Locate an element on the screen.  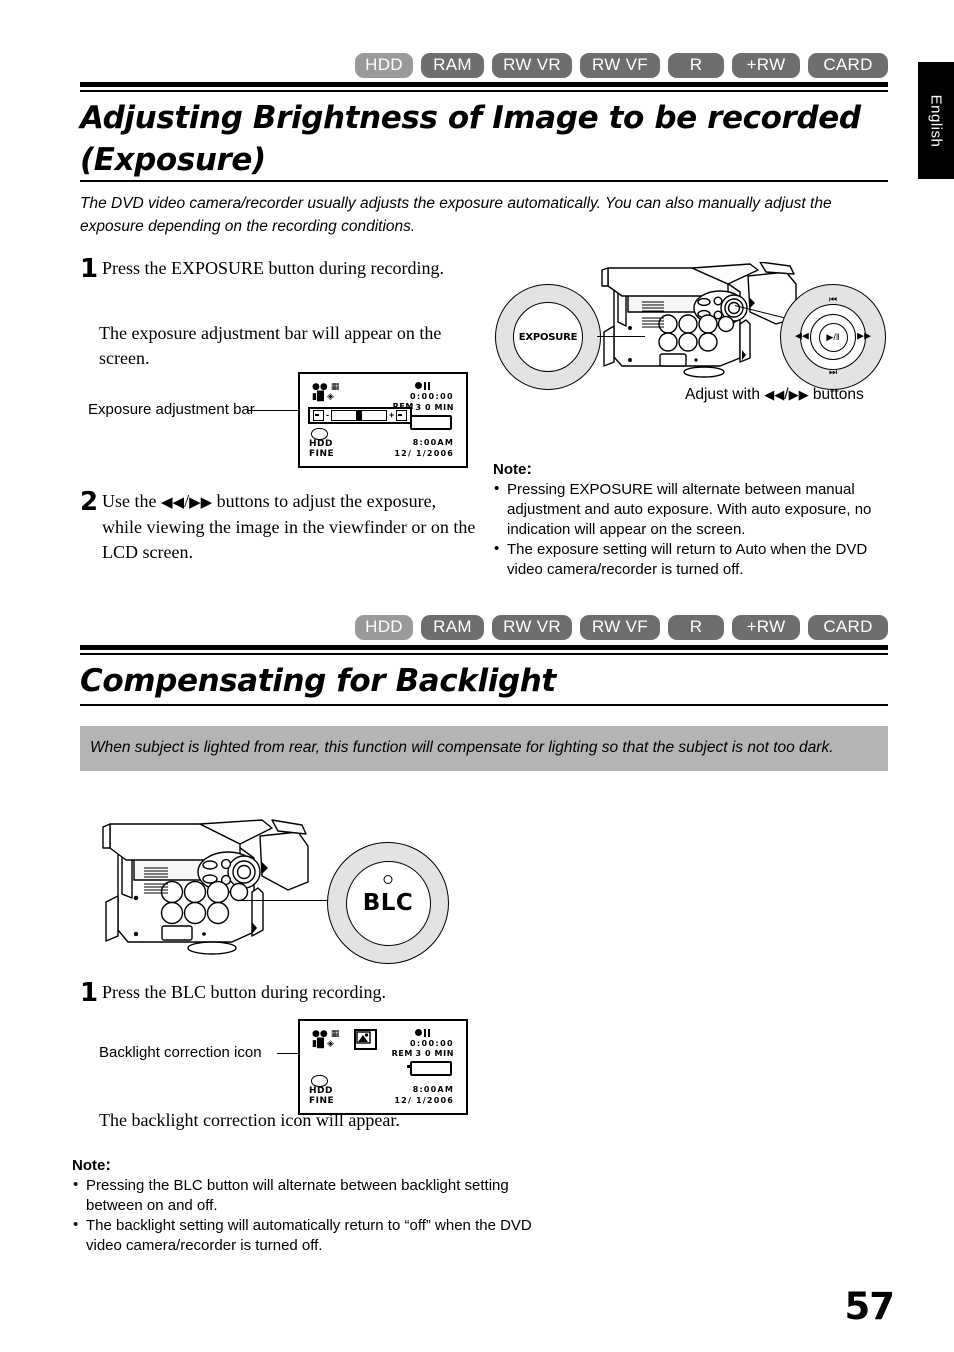
exposure-bar-leader-line is located at coordinates (276, 410).